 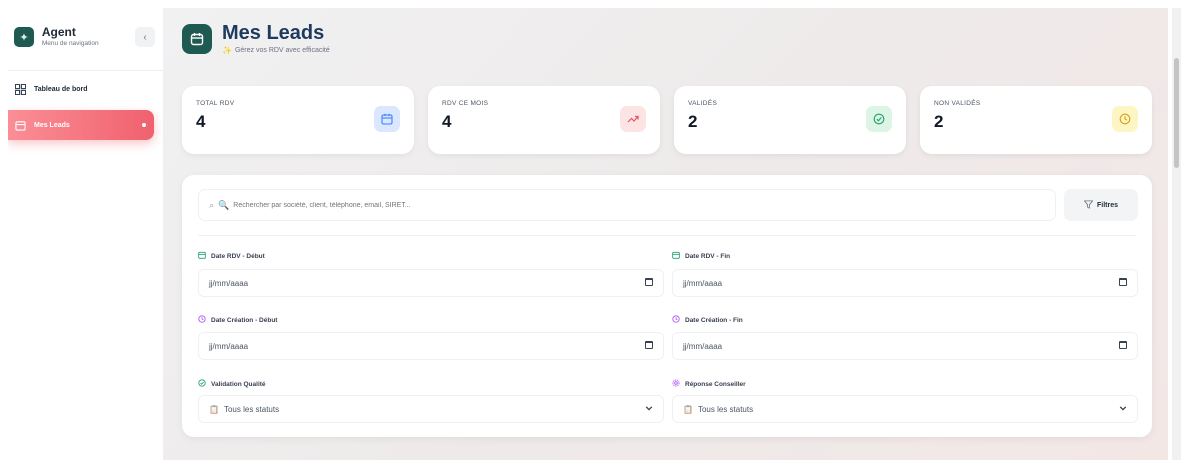 I want to click on trending-up-icon, so click(x=633, y=119).